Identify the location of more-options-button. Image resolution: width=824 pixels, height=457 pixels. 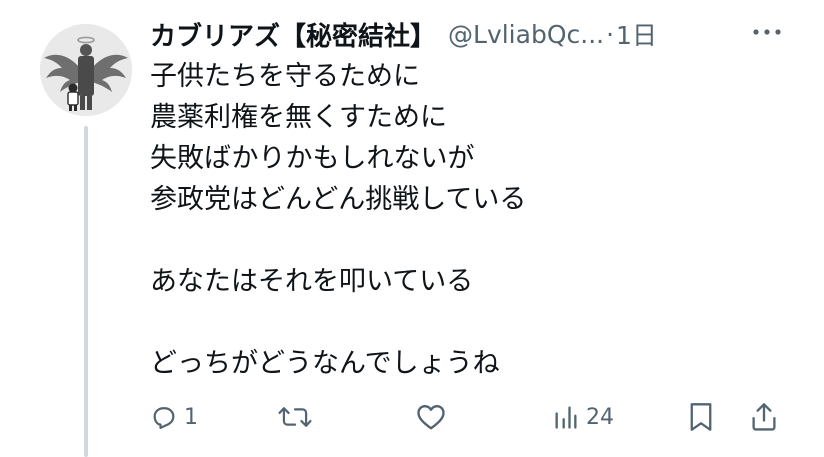
(767, 32).